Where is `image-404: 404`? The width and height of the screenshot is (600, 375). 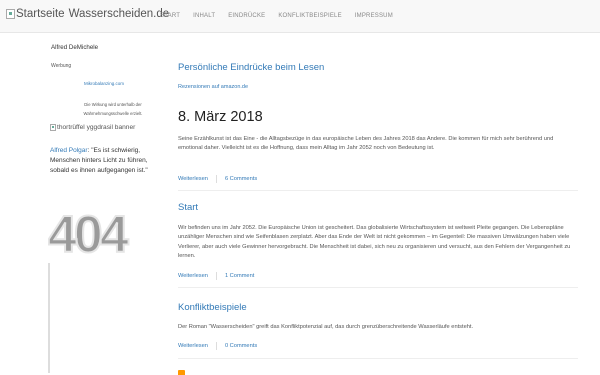 image-404: 404 is located at coordinates (90, 232).